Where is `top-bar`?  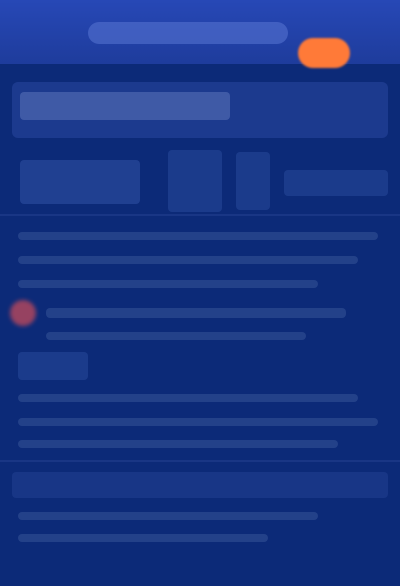
top-bar is located at coordinates (200, 34).